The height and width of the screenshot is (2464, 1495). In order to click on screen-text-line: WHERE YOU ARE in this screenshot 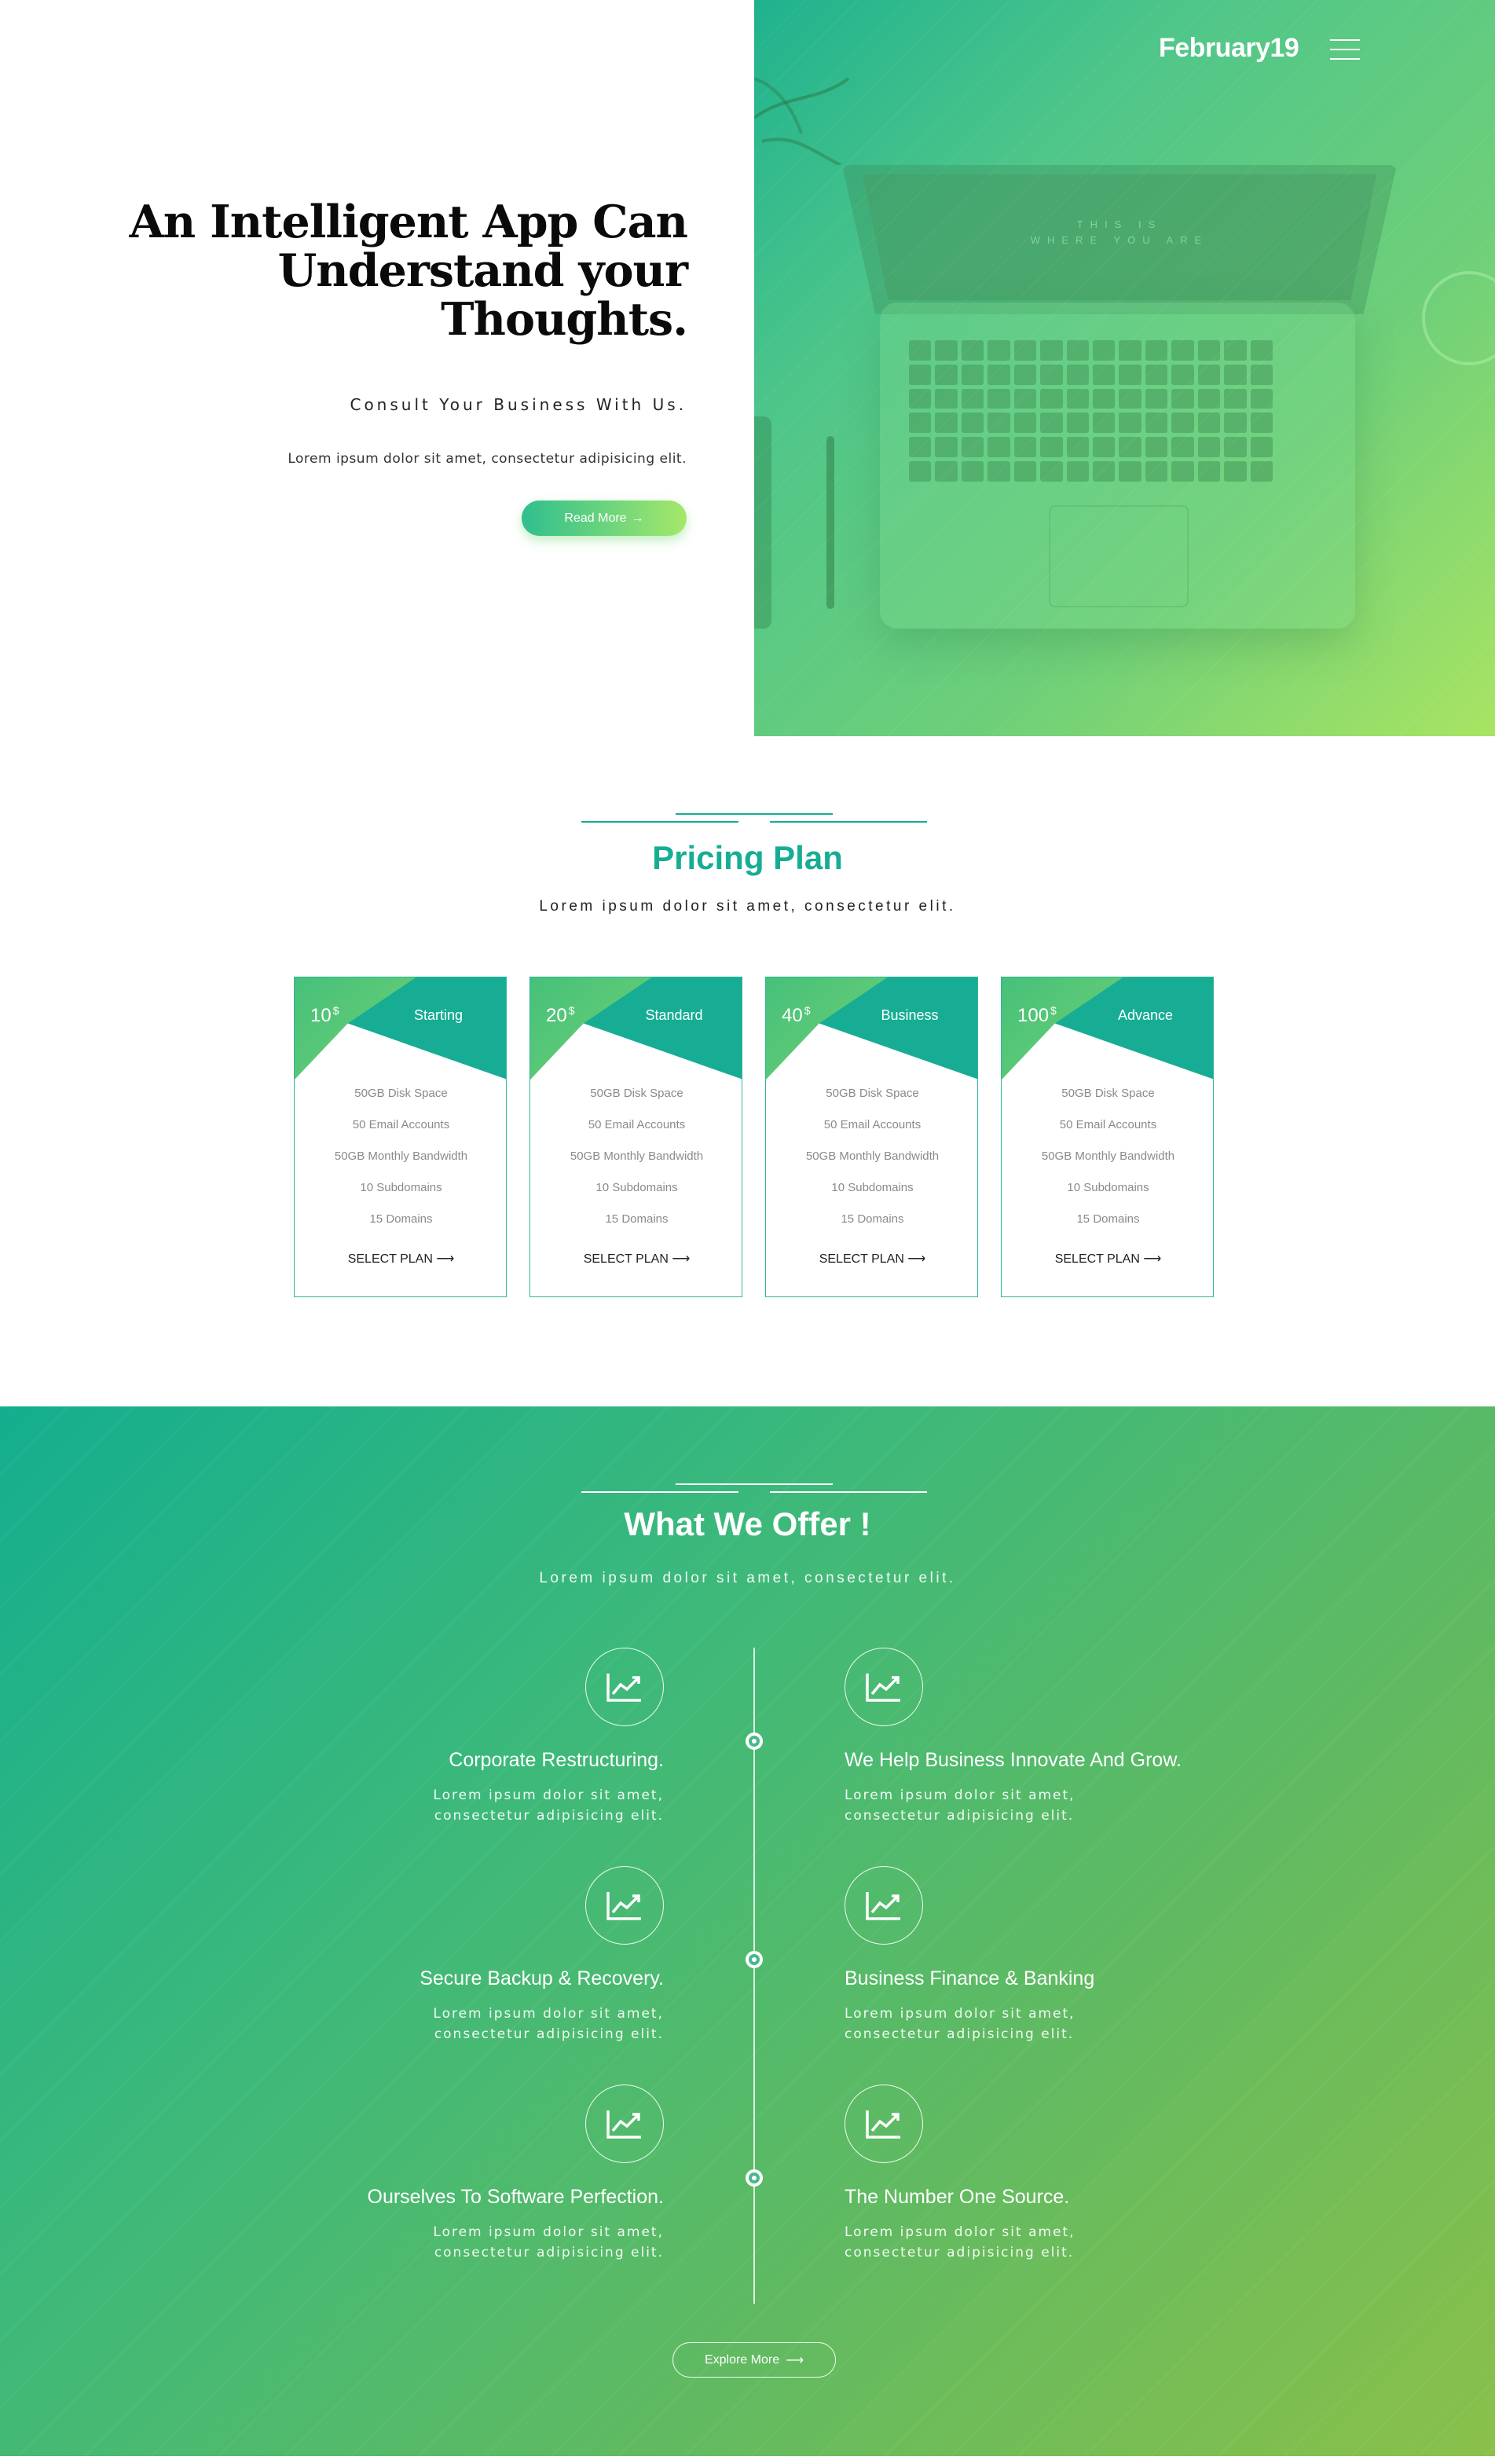, I will do `click(1119, 240)`.